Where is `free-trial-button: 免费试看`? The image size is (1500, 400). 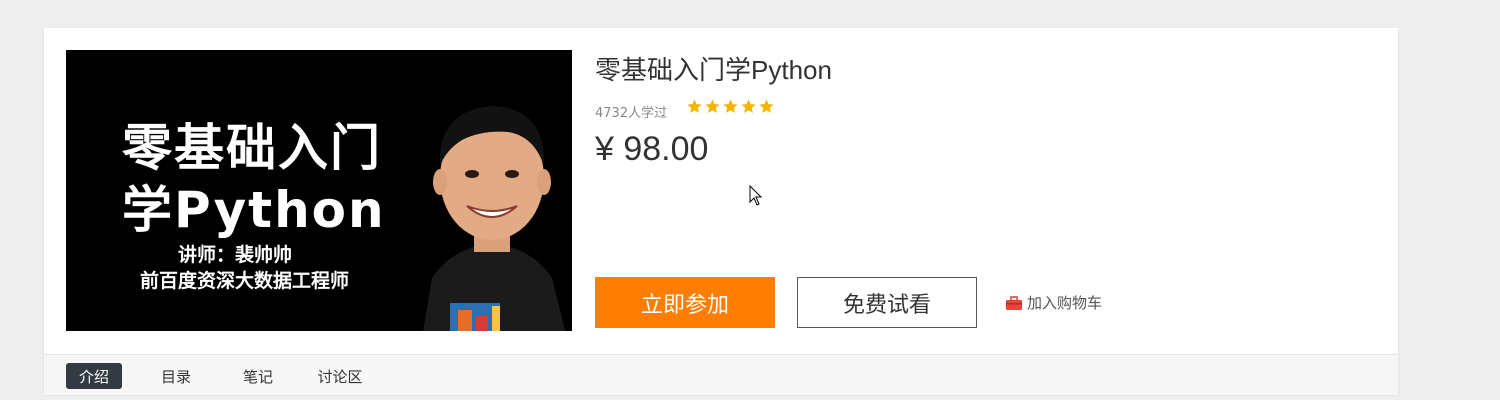
free-trial-button: 免费试看 is located at coordinates (887, 302).